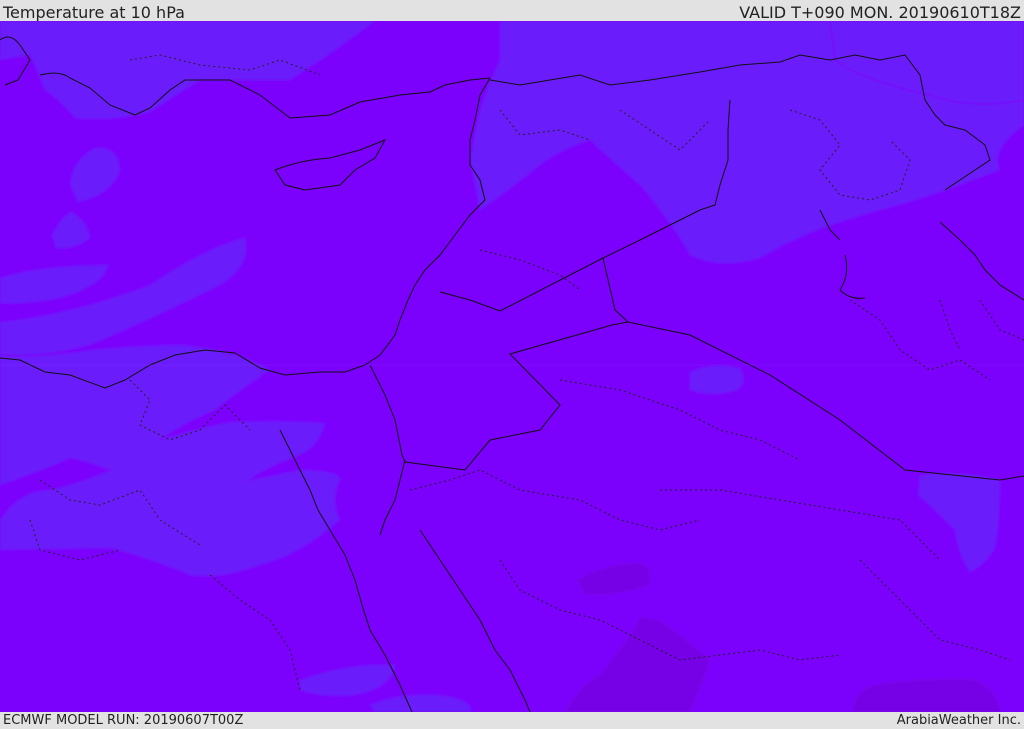 The image size is (1024, 729). What do you see at coordinates (958, 720) in the screenshot?
I see `credit: ArabiaWeather Inc.` at bounding box center [958, 720].